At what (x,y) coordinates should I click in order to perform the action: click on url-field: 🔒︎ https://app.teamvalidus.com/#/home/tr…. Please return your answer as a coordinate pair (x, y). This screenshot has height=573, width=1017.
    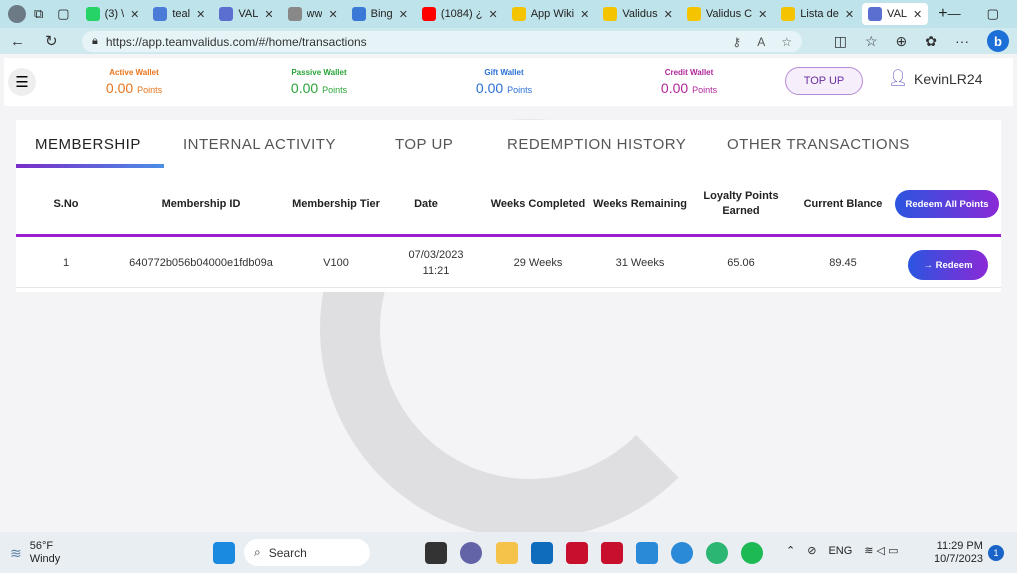
    Looking at the image, I should click on (442, 41).